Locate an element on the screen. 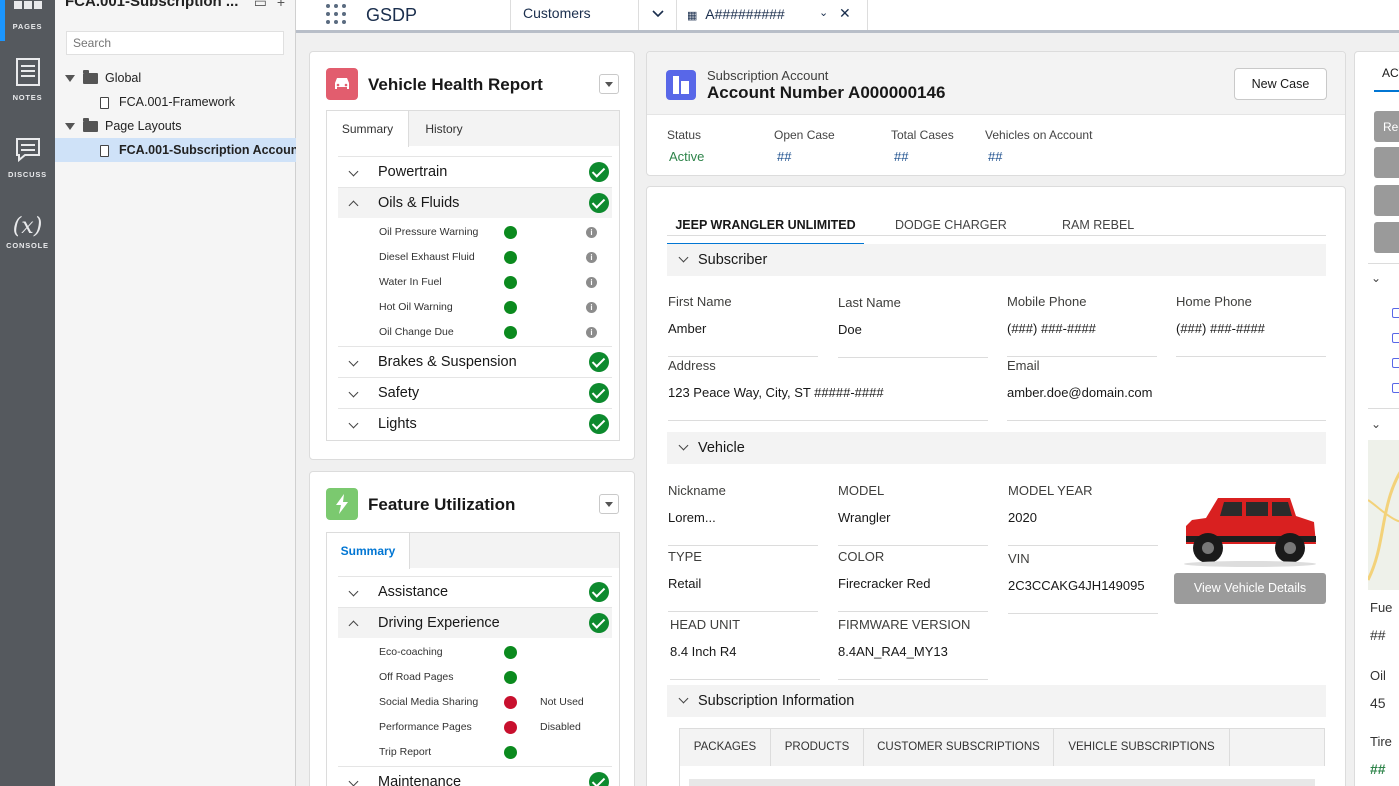 This screenshot has height=786, width=1399. tree-node-subscription-account: FCA.001-Subscription Account is located at coordinates (175, 150).